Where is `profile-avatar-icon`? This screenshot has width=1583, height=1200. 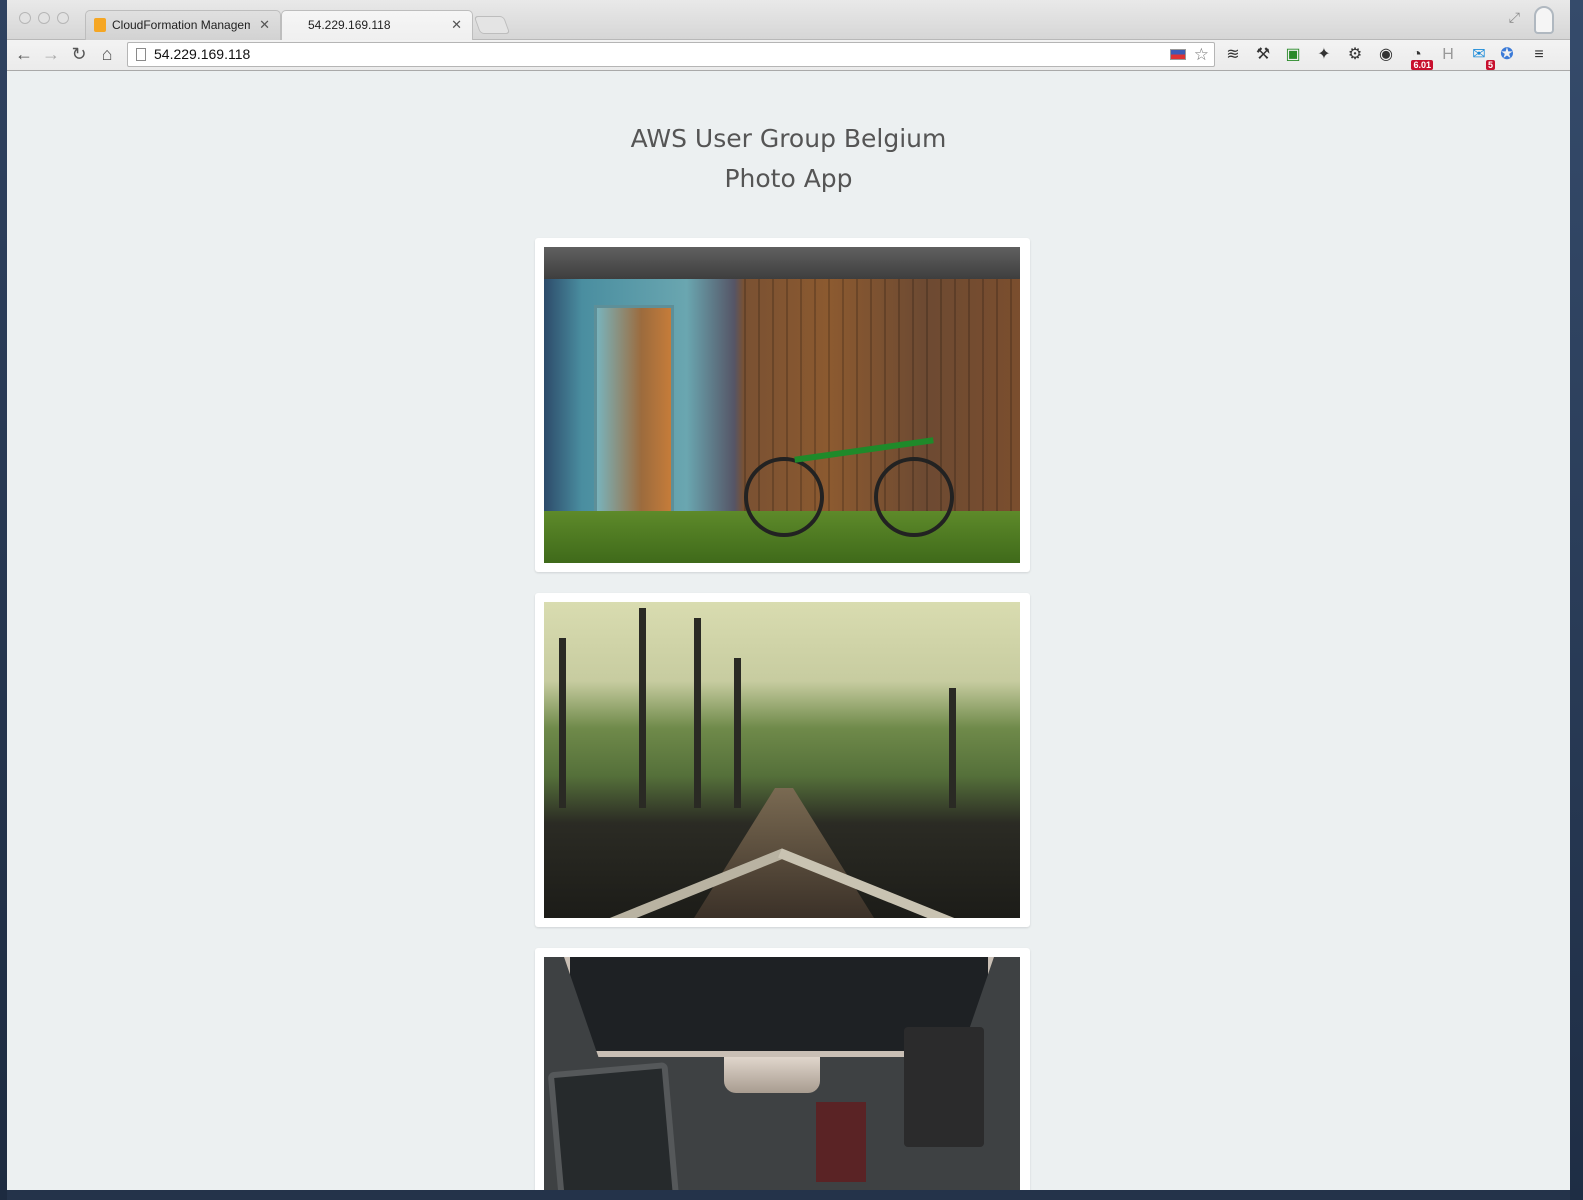 profile-avatar-icon is located at coordinates (1544, 20).